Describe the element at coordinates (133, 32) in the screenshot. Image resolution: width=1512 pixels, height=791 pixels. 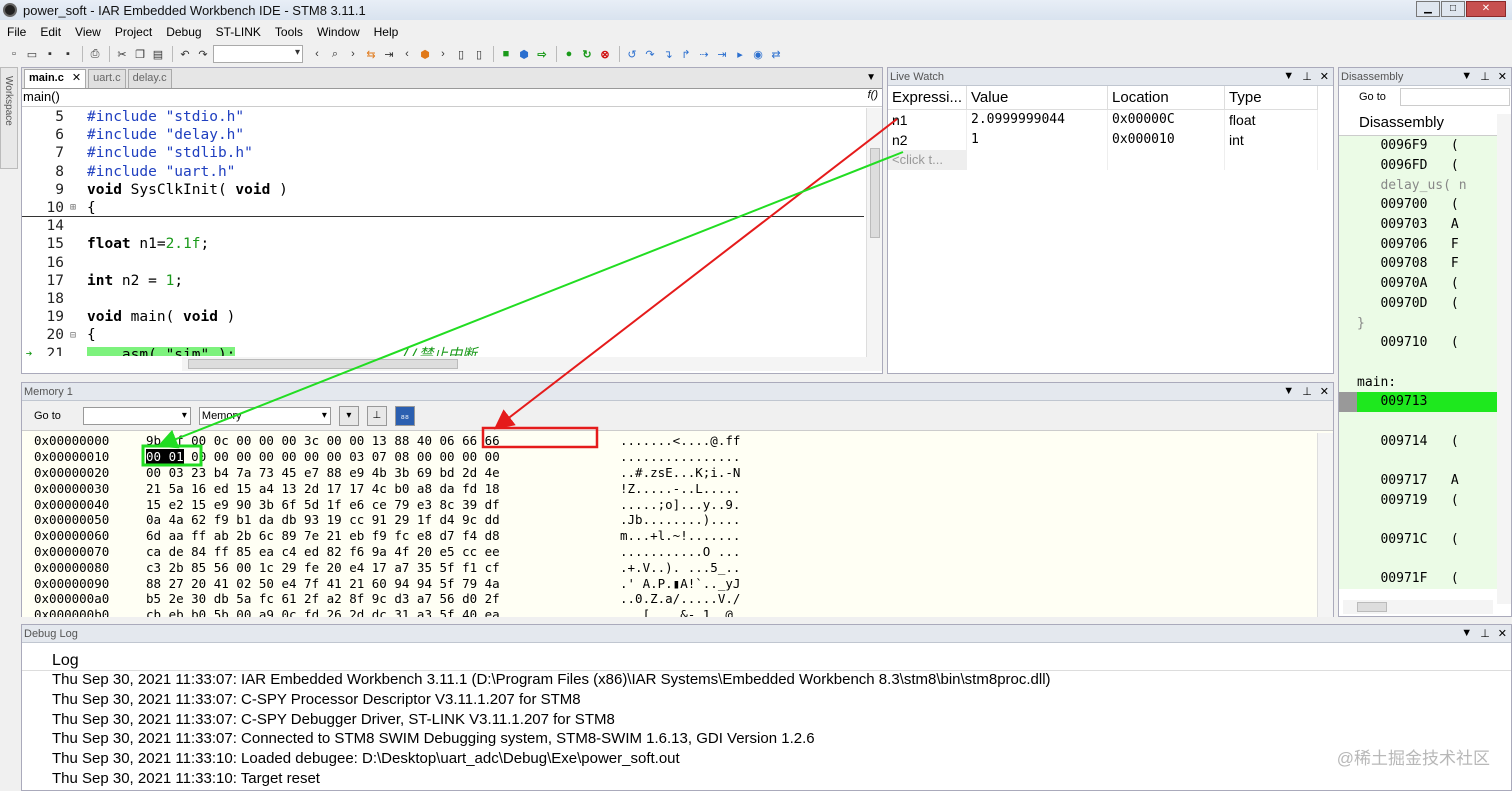
I see `menu-project: Project` at that location.